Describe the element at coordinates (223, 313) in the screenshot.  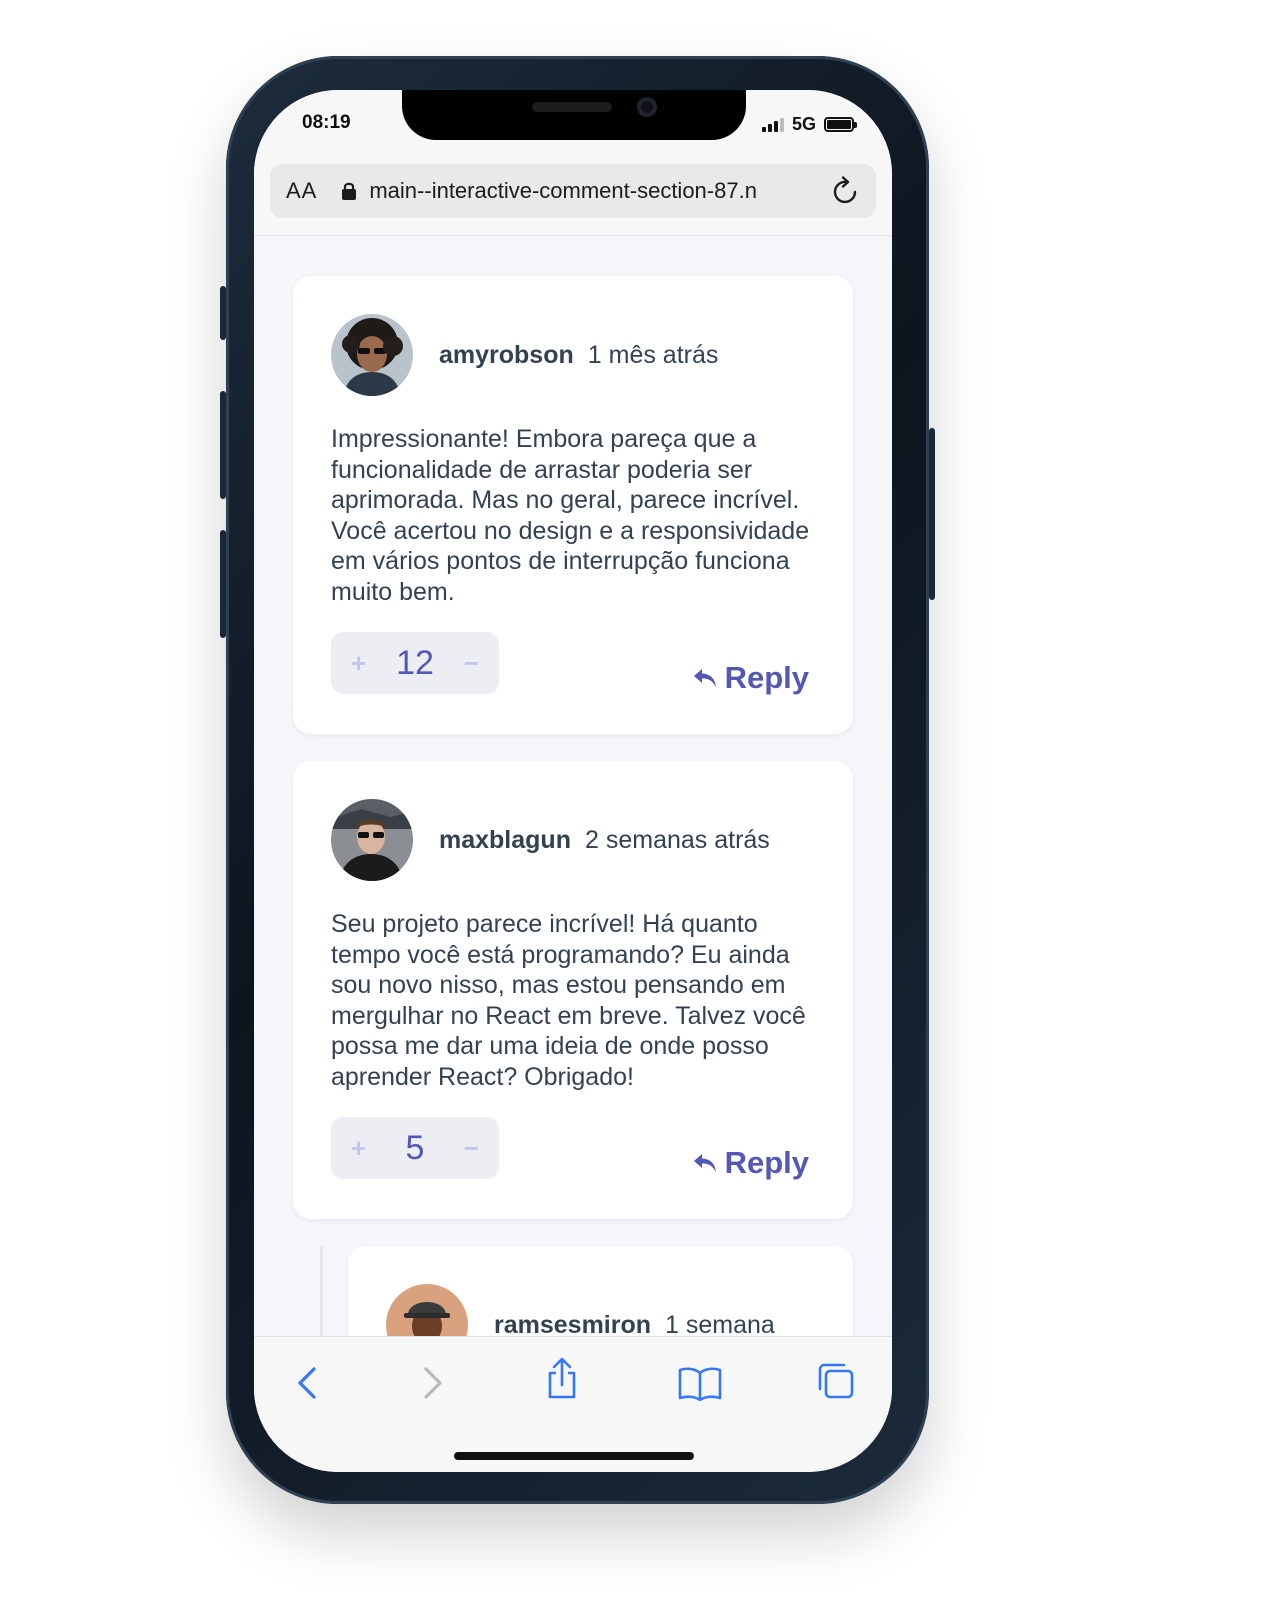
I see `silent-switch` at that location.